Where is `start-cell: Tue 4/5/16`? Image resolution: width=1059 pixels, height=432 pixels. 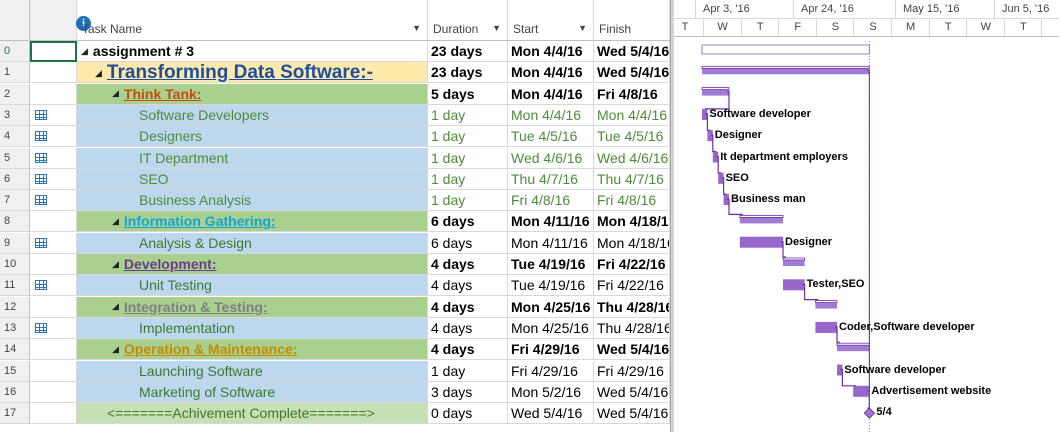 start-cell: Tue 4/5/16 is located at coordinates (551, 137).